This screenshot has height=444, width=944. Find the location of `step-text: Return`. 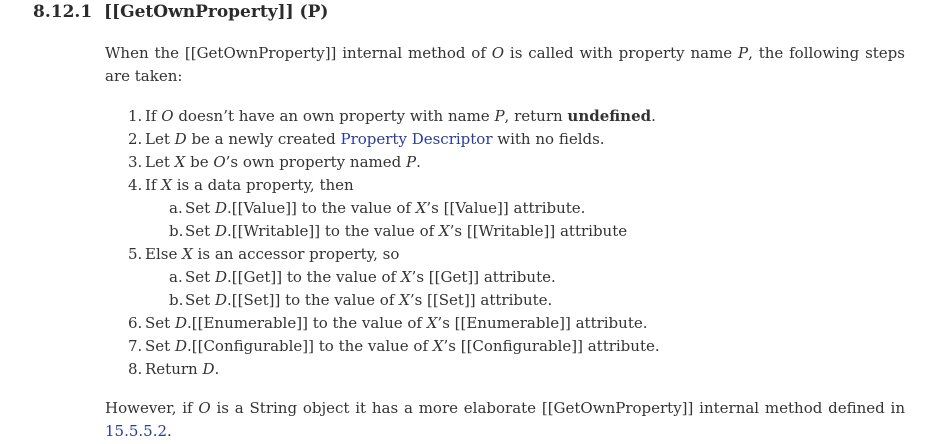

step-text: Return is located at coordinates (174, 369).